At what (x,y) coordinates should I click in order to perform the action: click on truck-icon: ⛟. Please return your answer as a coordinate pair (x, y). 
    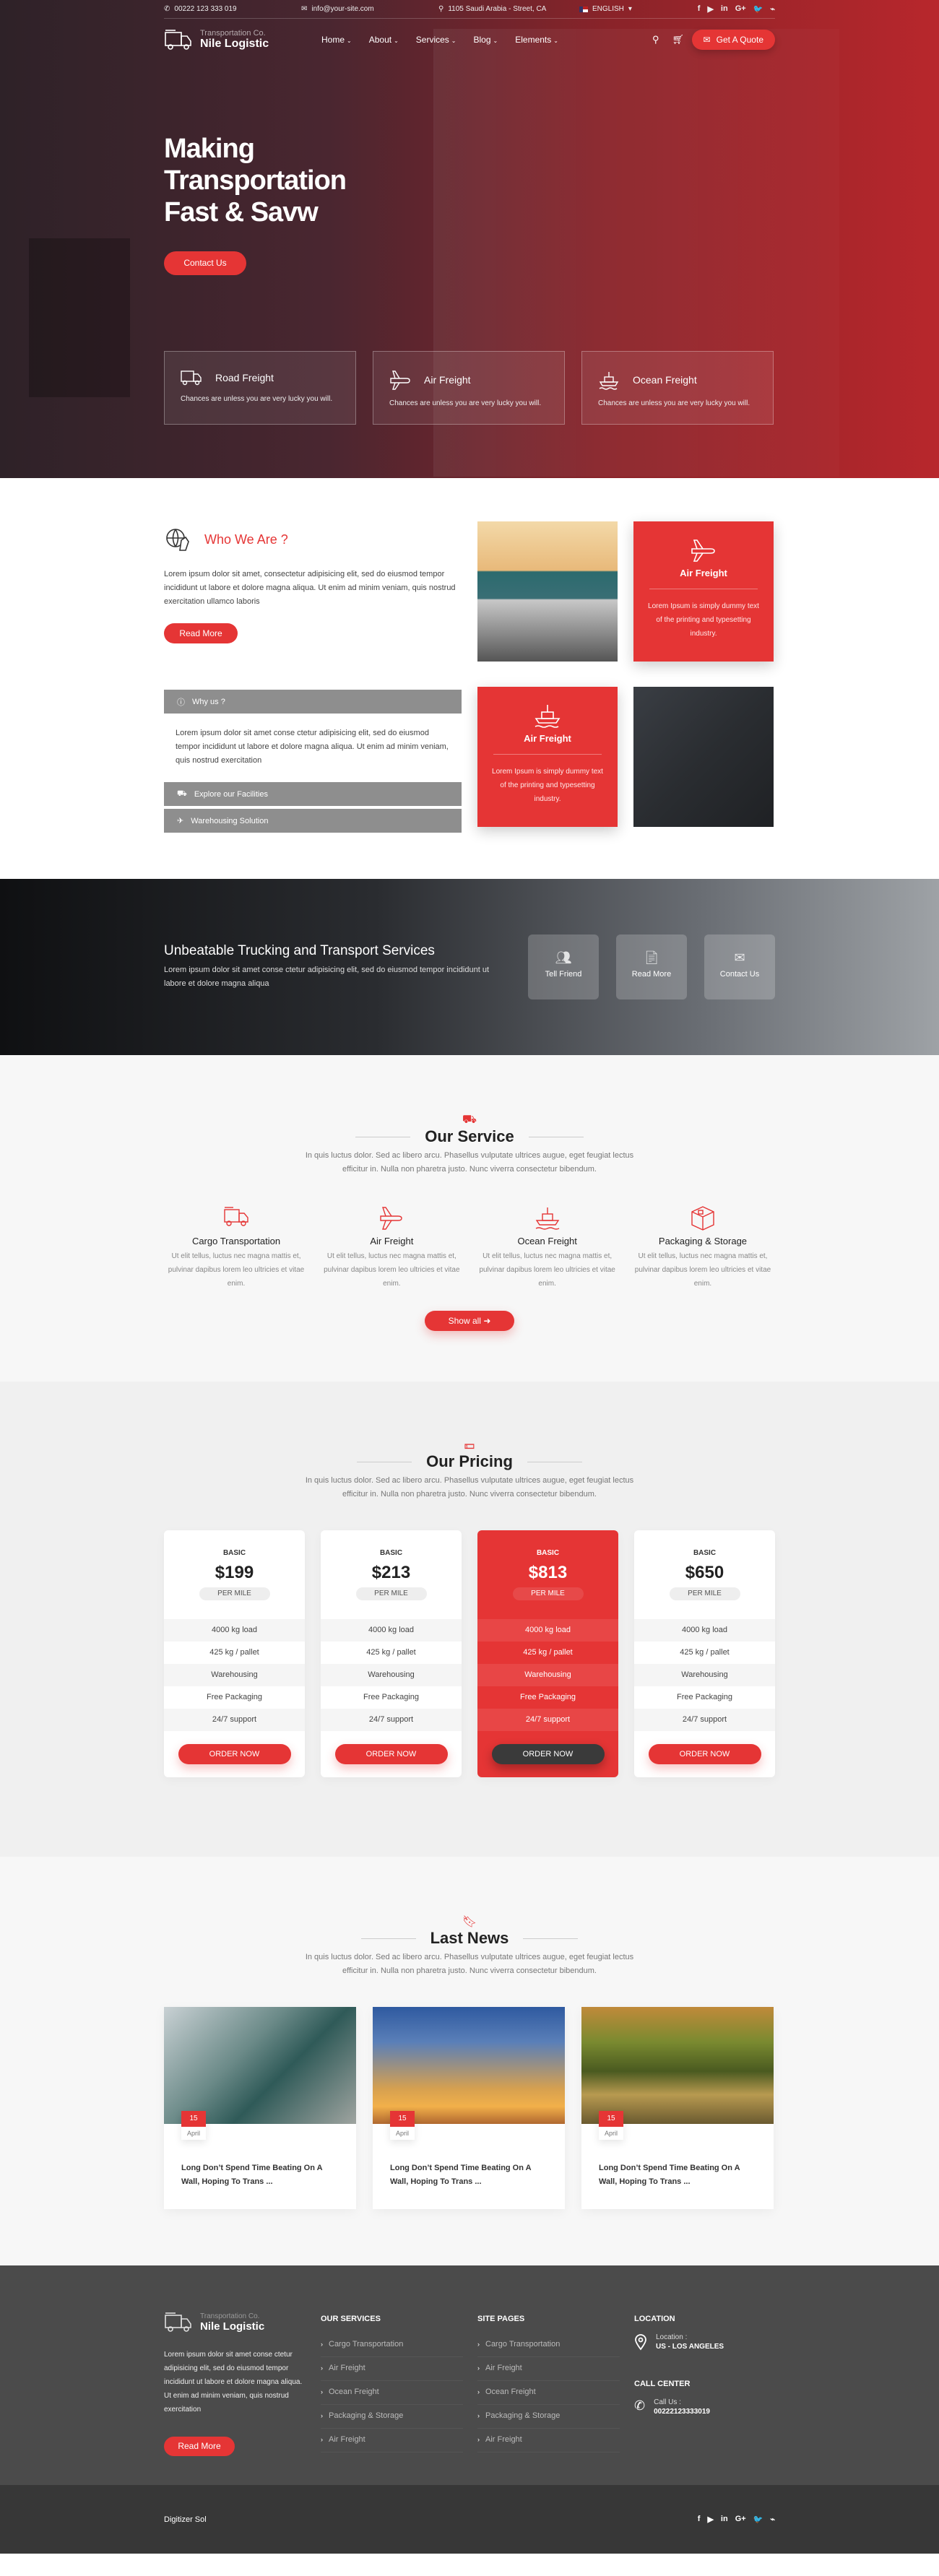
    Looking at the image, I should click on (182, 793).